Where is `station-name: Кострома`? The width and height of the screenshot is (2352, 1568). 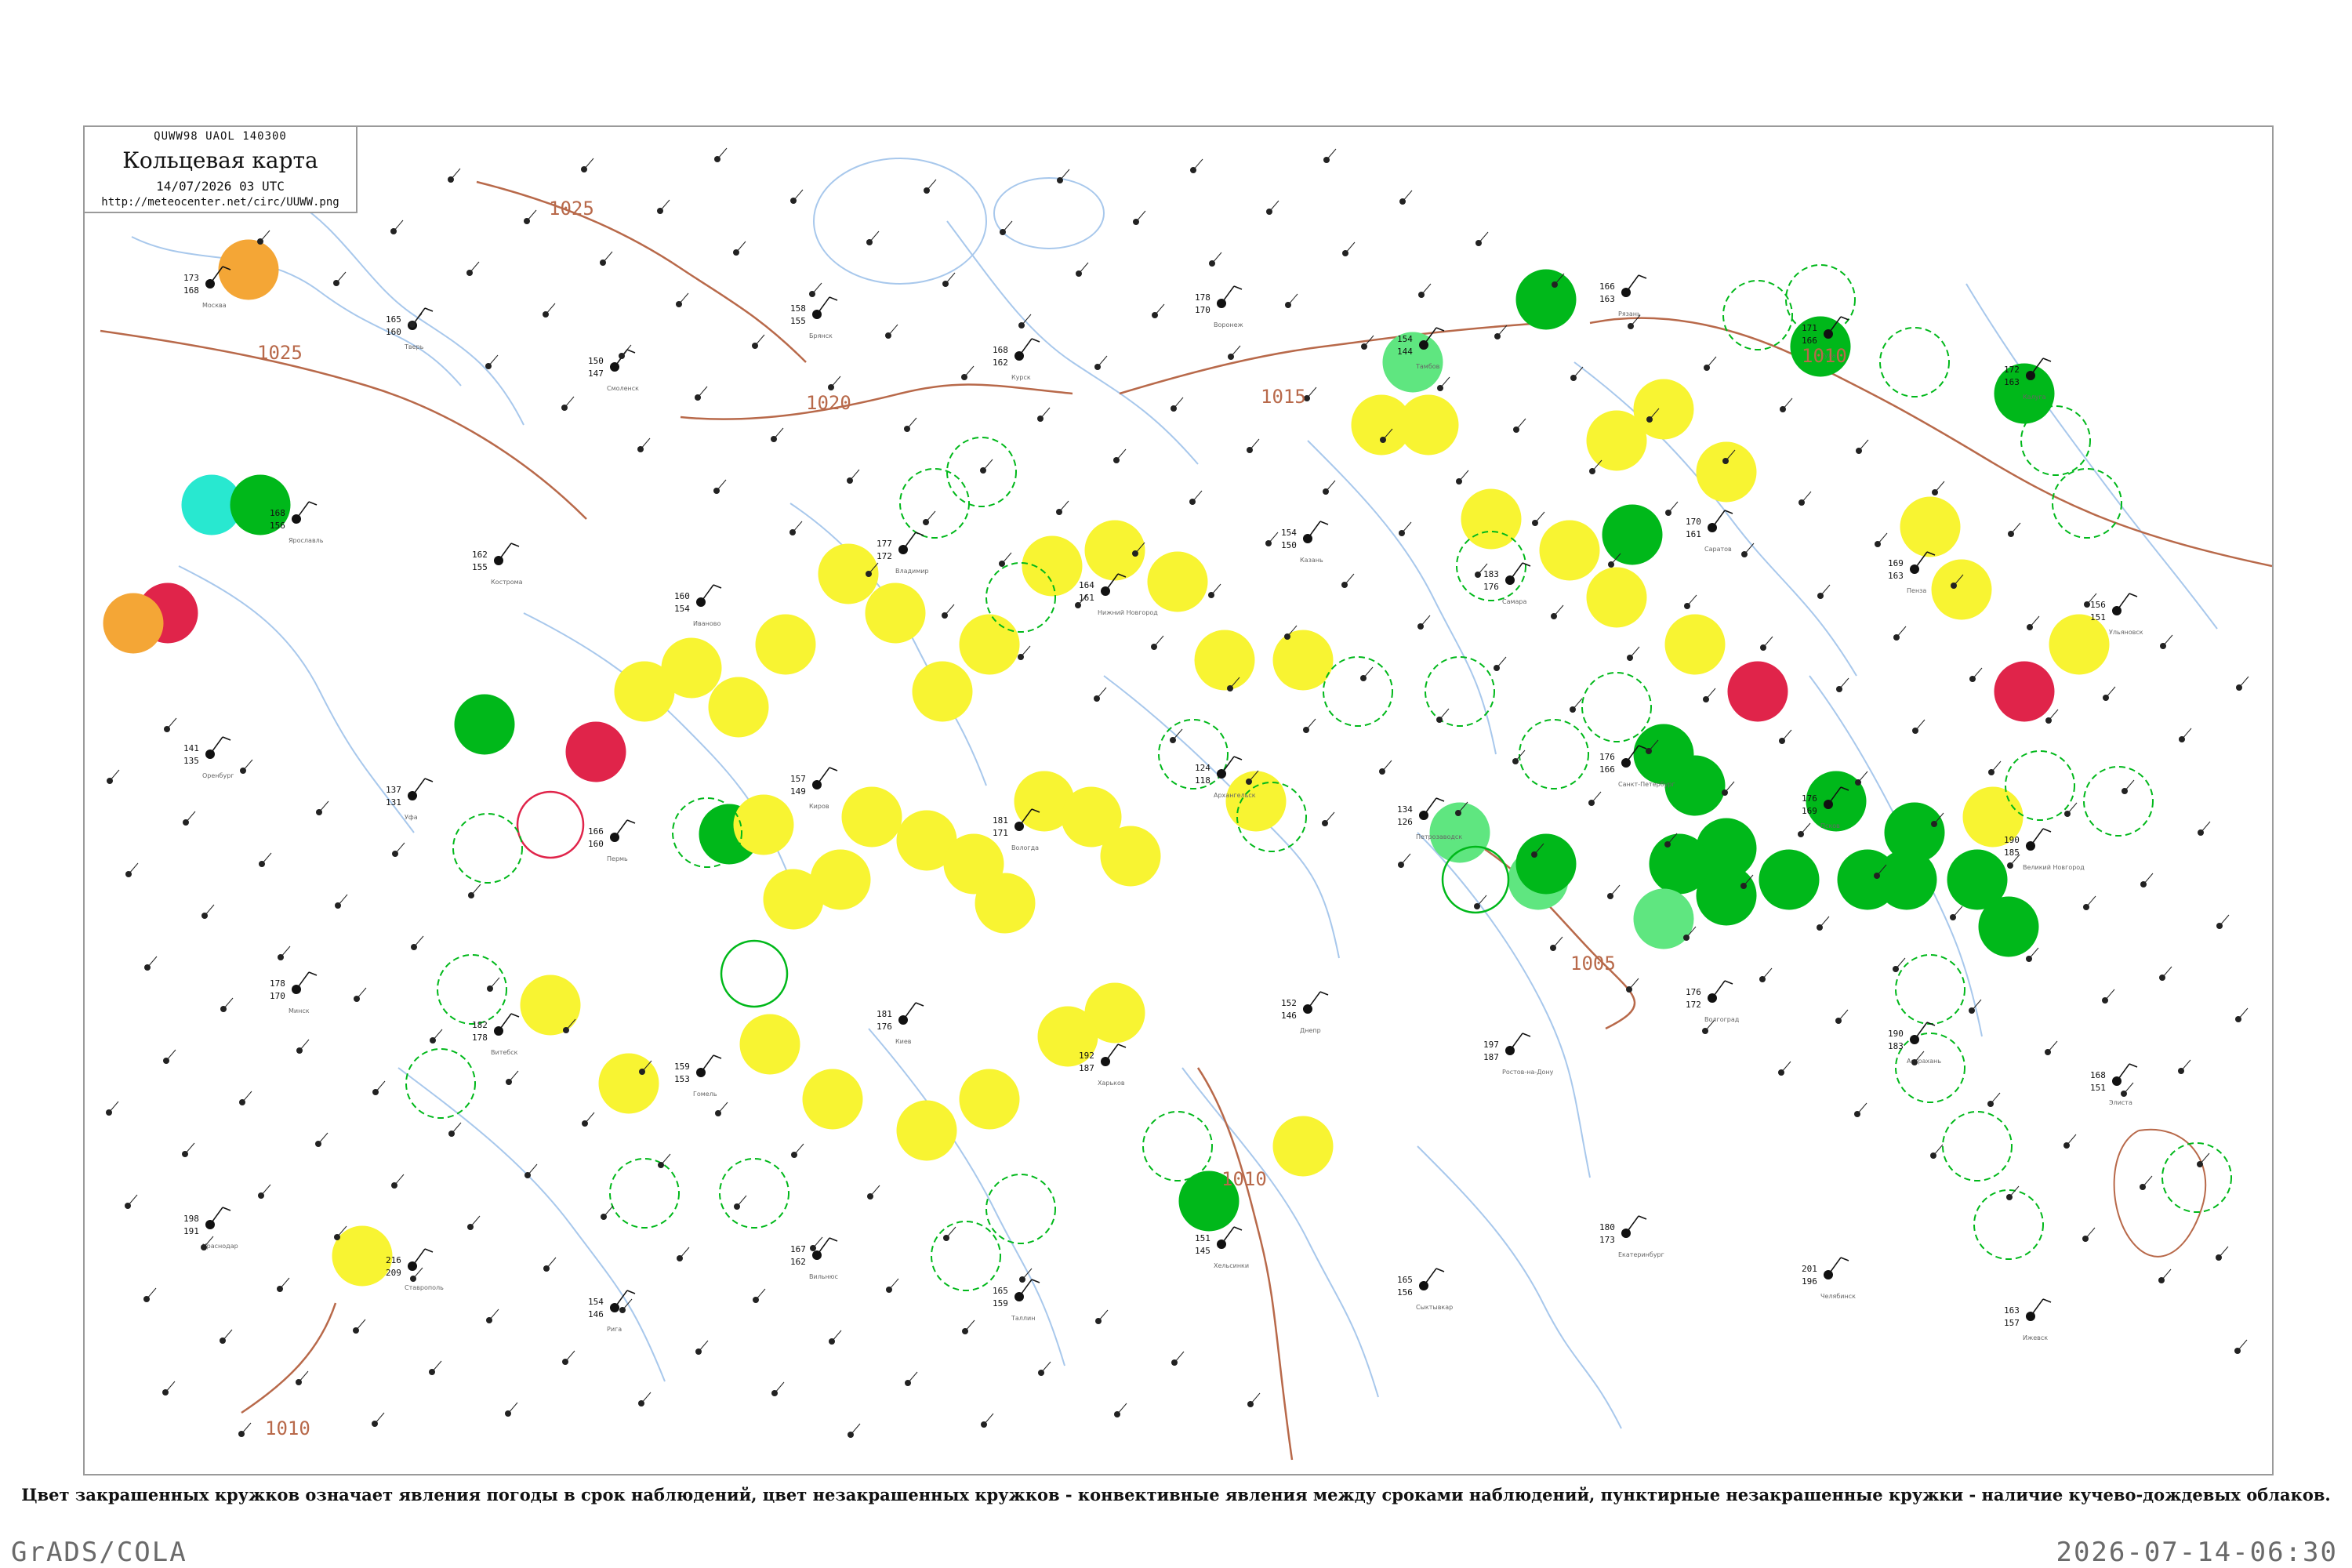
station-name: Кострома is located at coordinates (507, 582).